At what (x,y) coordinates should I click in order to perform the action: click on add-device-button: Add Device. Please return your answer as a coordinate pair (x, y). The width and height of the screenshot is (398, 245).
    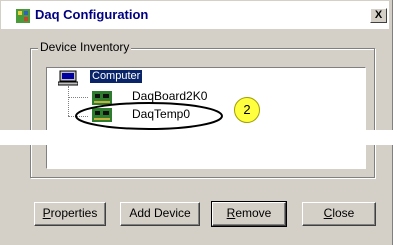
    Looking at the image, I should click on (160, 214).